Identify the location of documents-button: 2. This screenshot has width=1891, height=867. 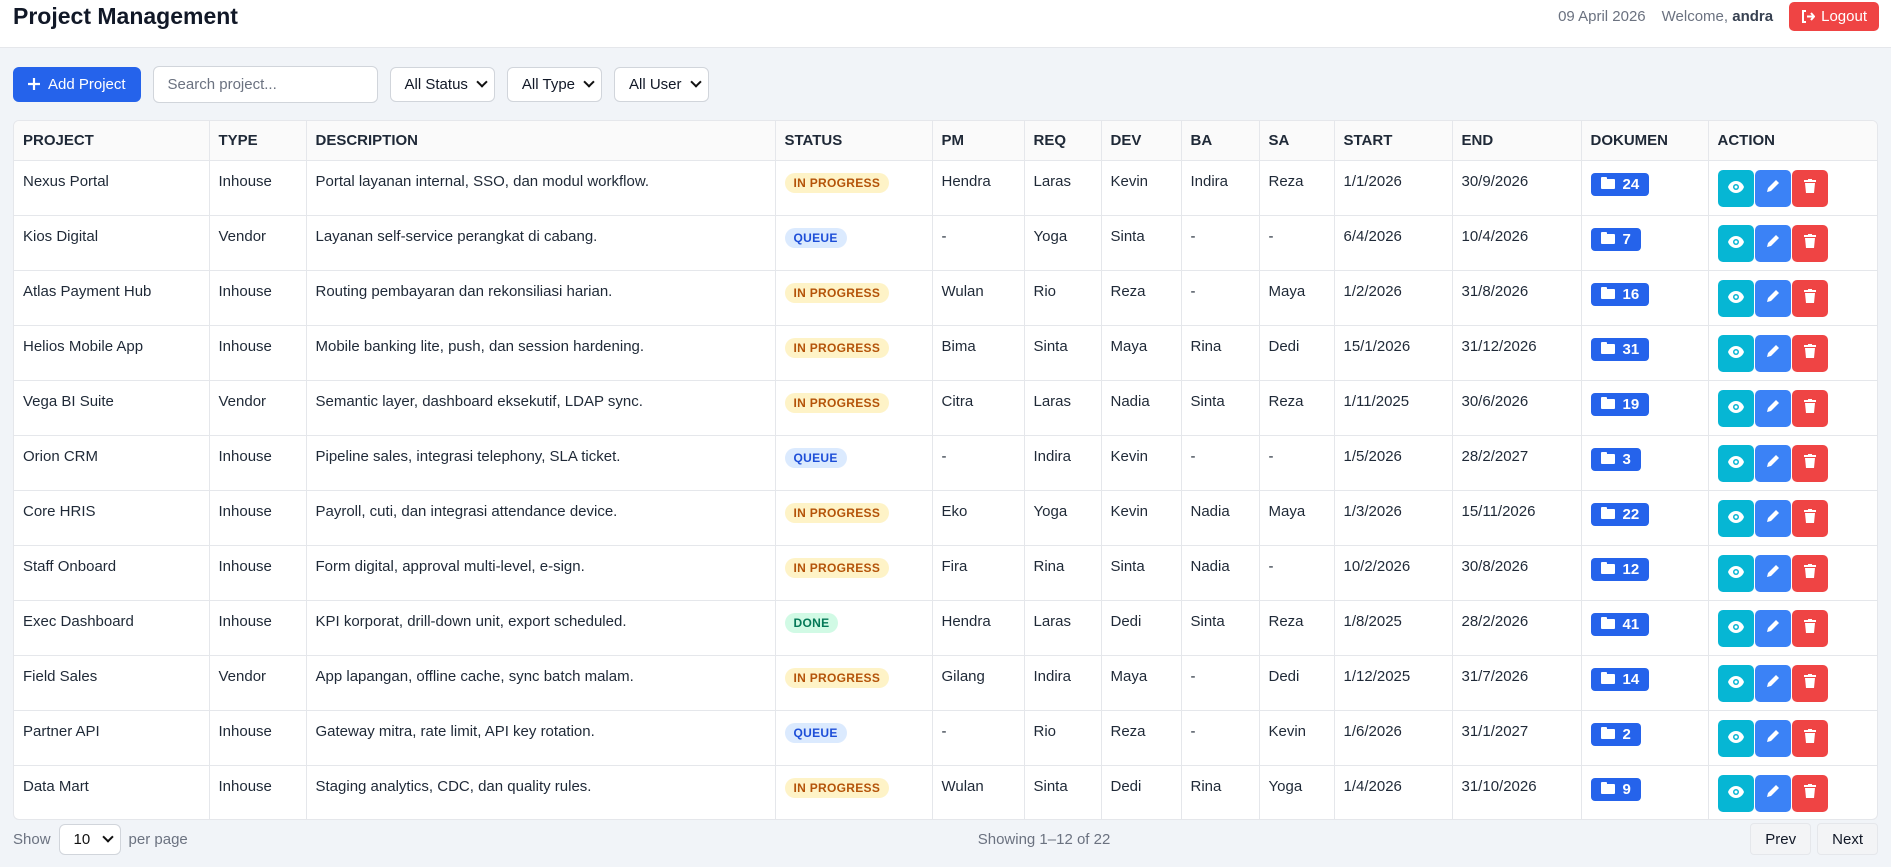
(1615, 734).